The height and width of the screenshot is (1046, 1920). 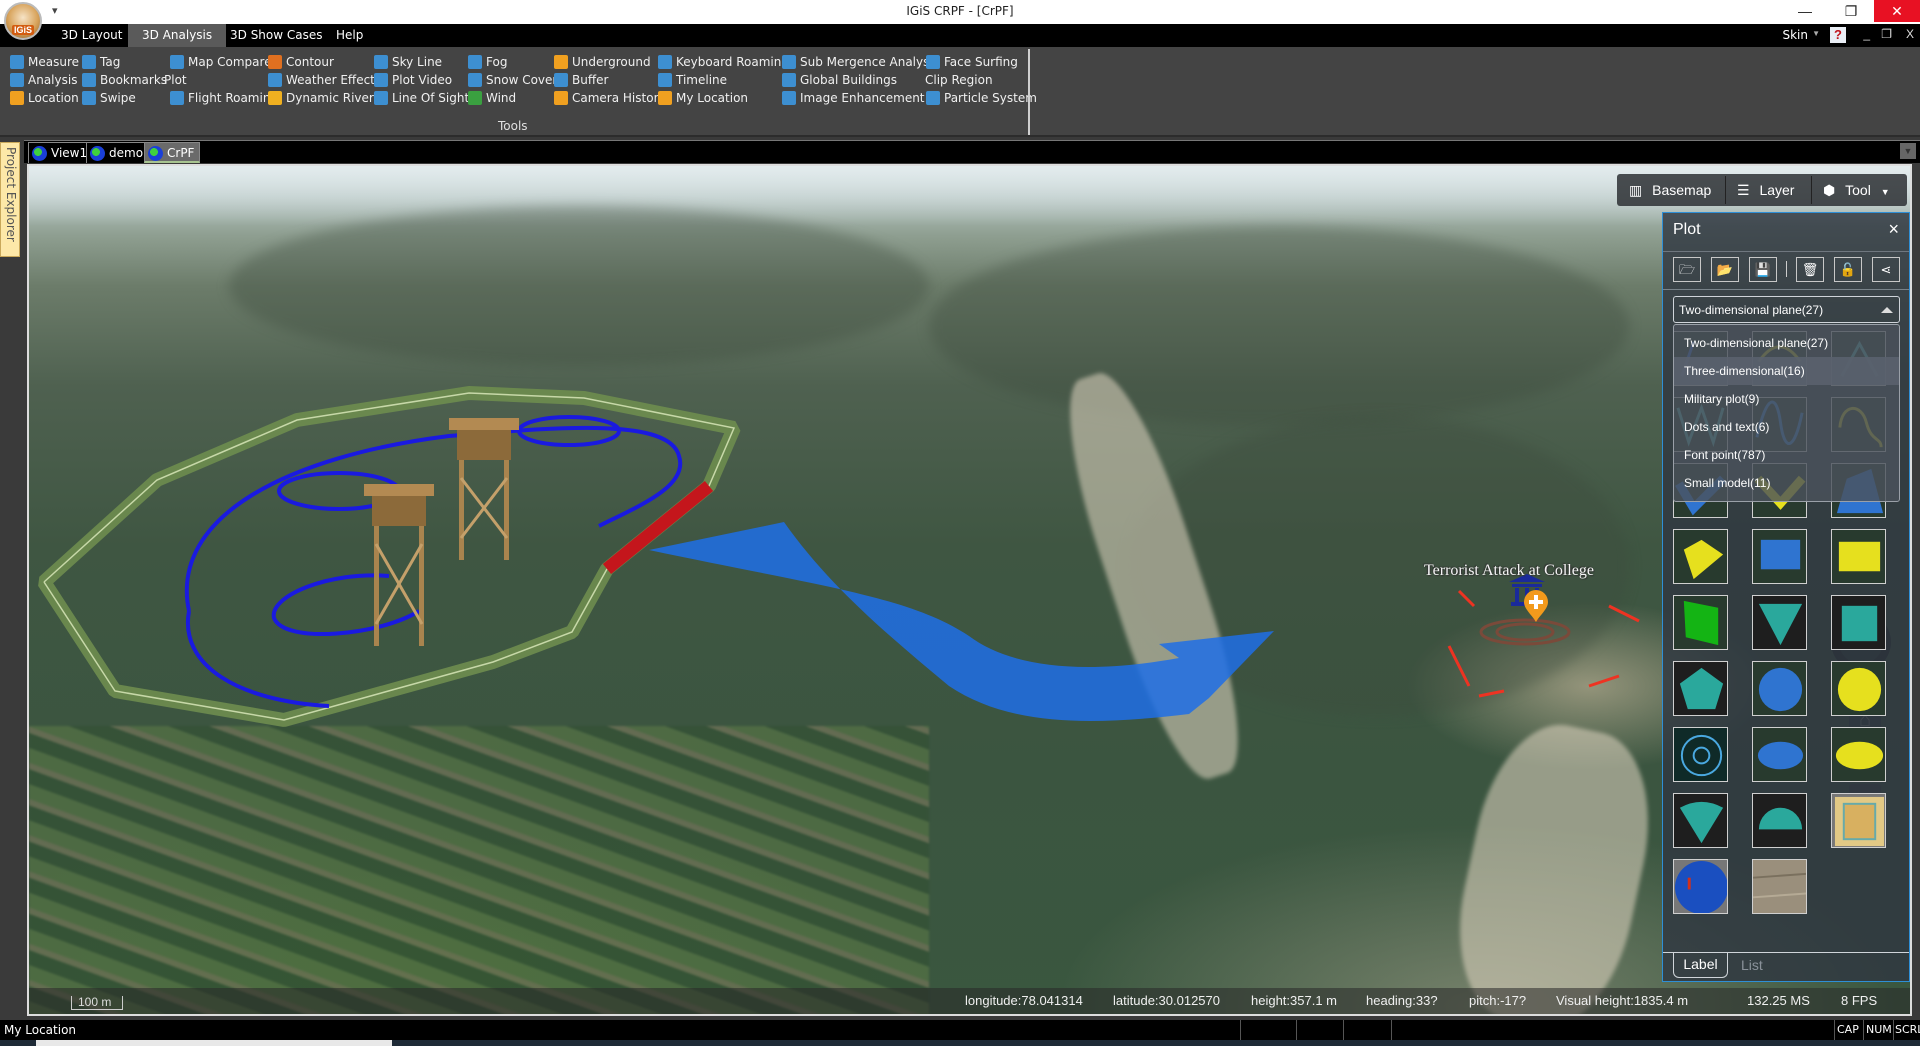 What do you see at coordinates (349, 35) in the screenshot?
I see `menu-tab-help: Help` at bounding box center [349, 35].